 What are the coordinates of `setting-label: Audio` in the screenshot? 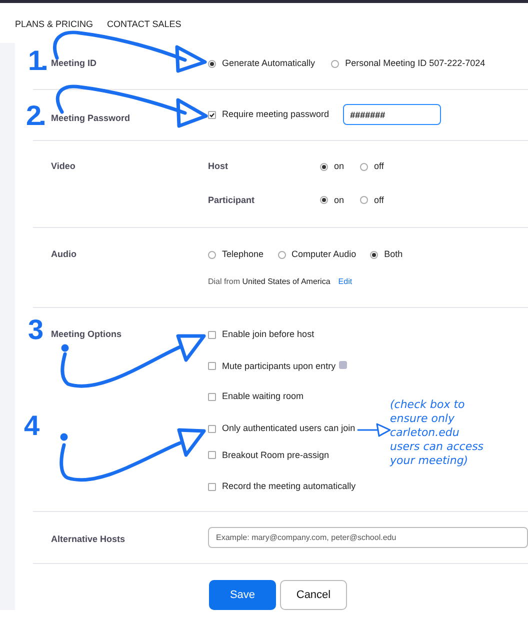 It's located at (63, 254).